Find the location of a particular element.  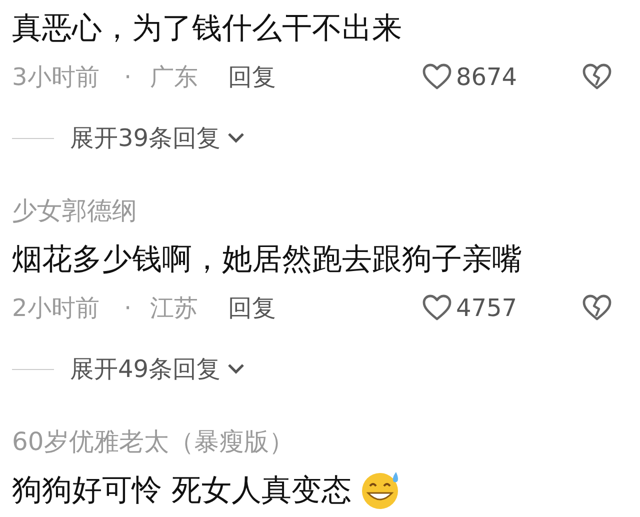

expand-replies: 展开49条回复 is located at coordinates (157, 369).